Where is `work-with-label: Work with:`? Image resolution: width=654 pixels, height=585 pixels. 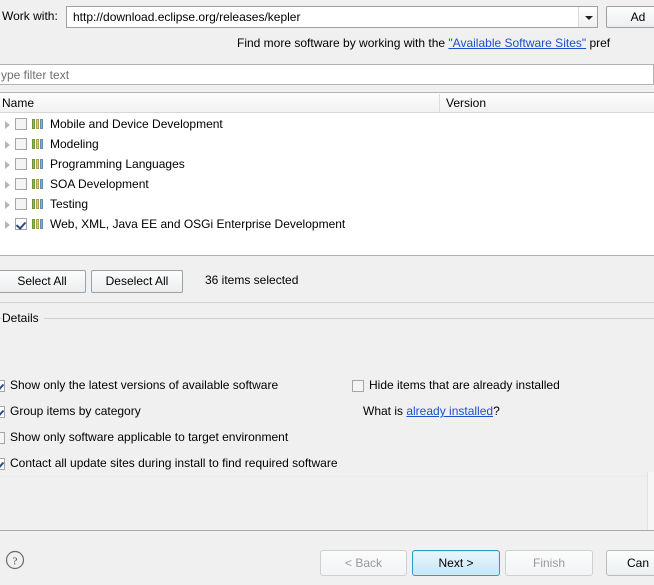 work-with-label: Work with: is located at coordinates (30, 16).